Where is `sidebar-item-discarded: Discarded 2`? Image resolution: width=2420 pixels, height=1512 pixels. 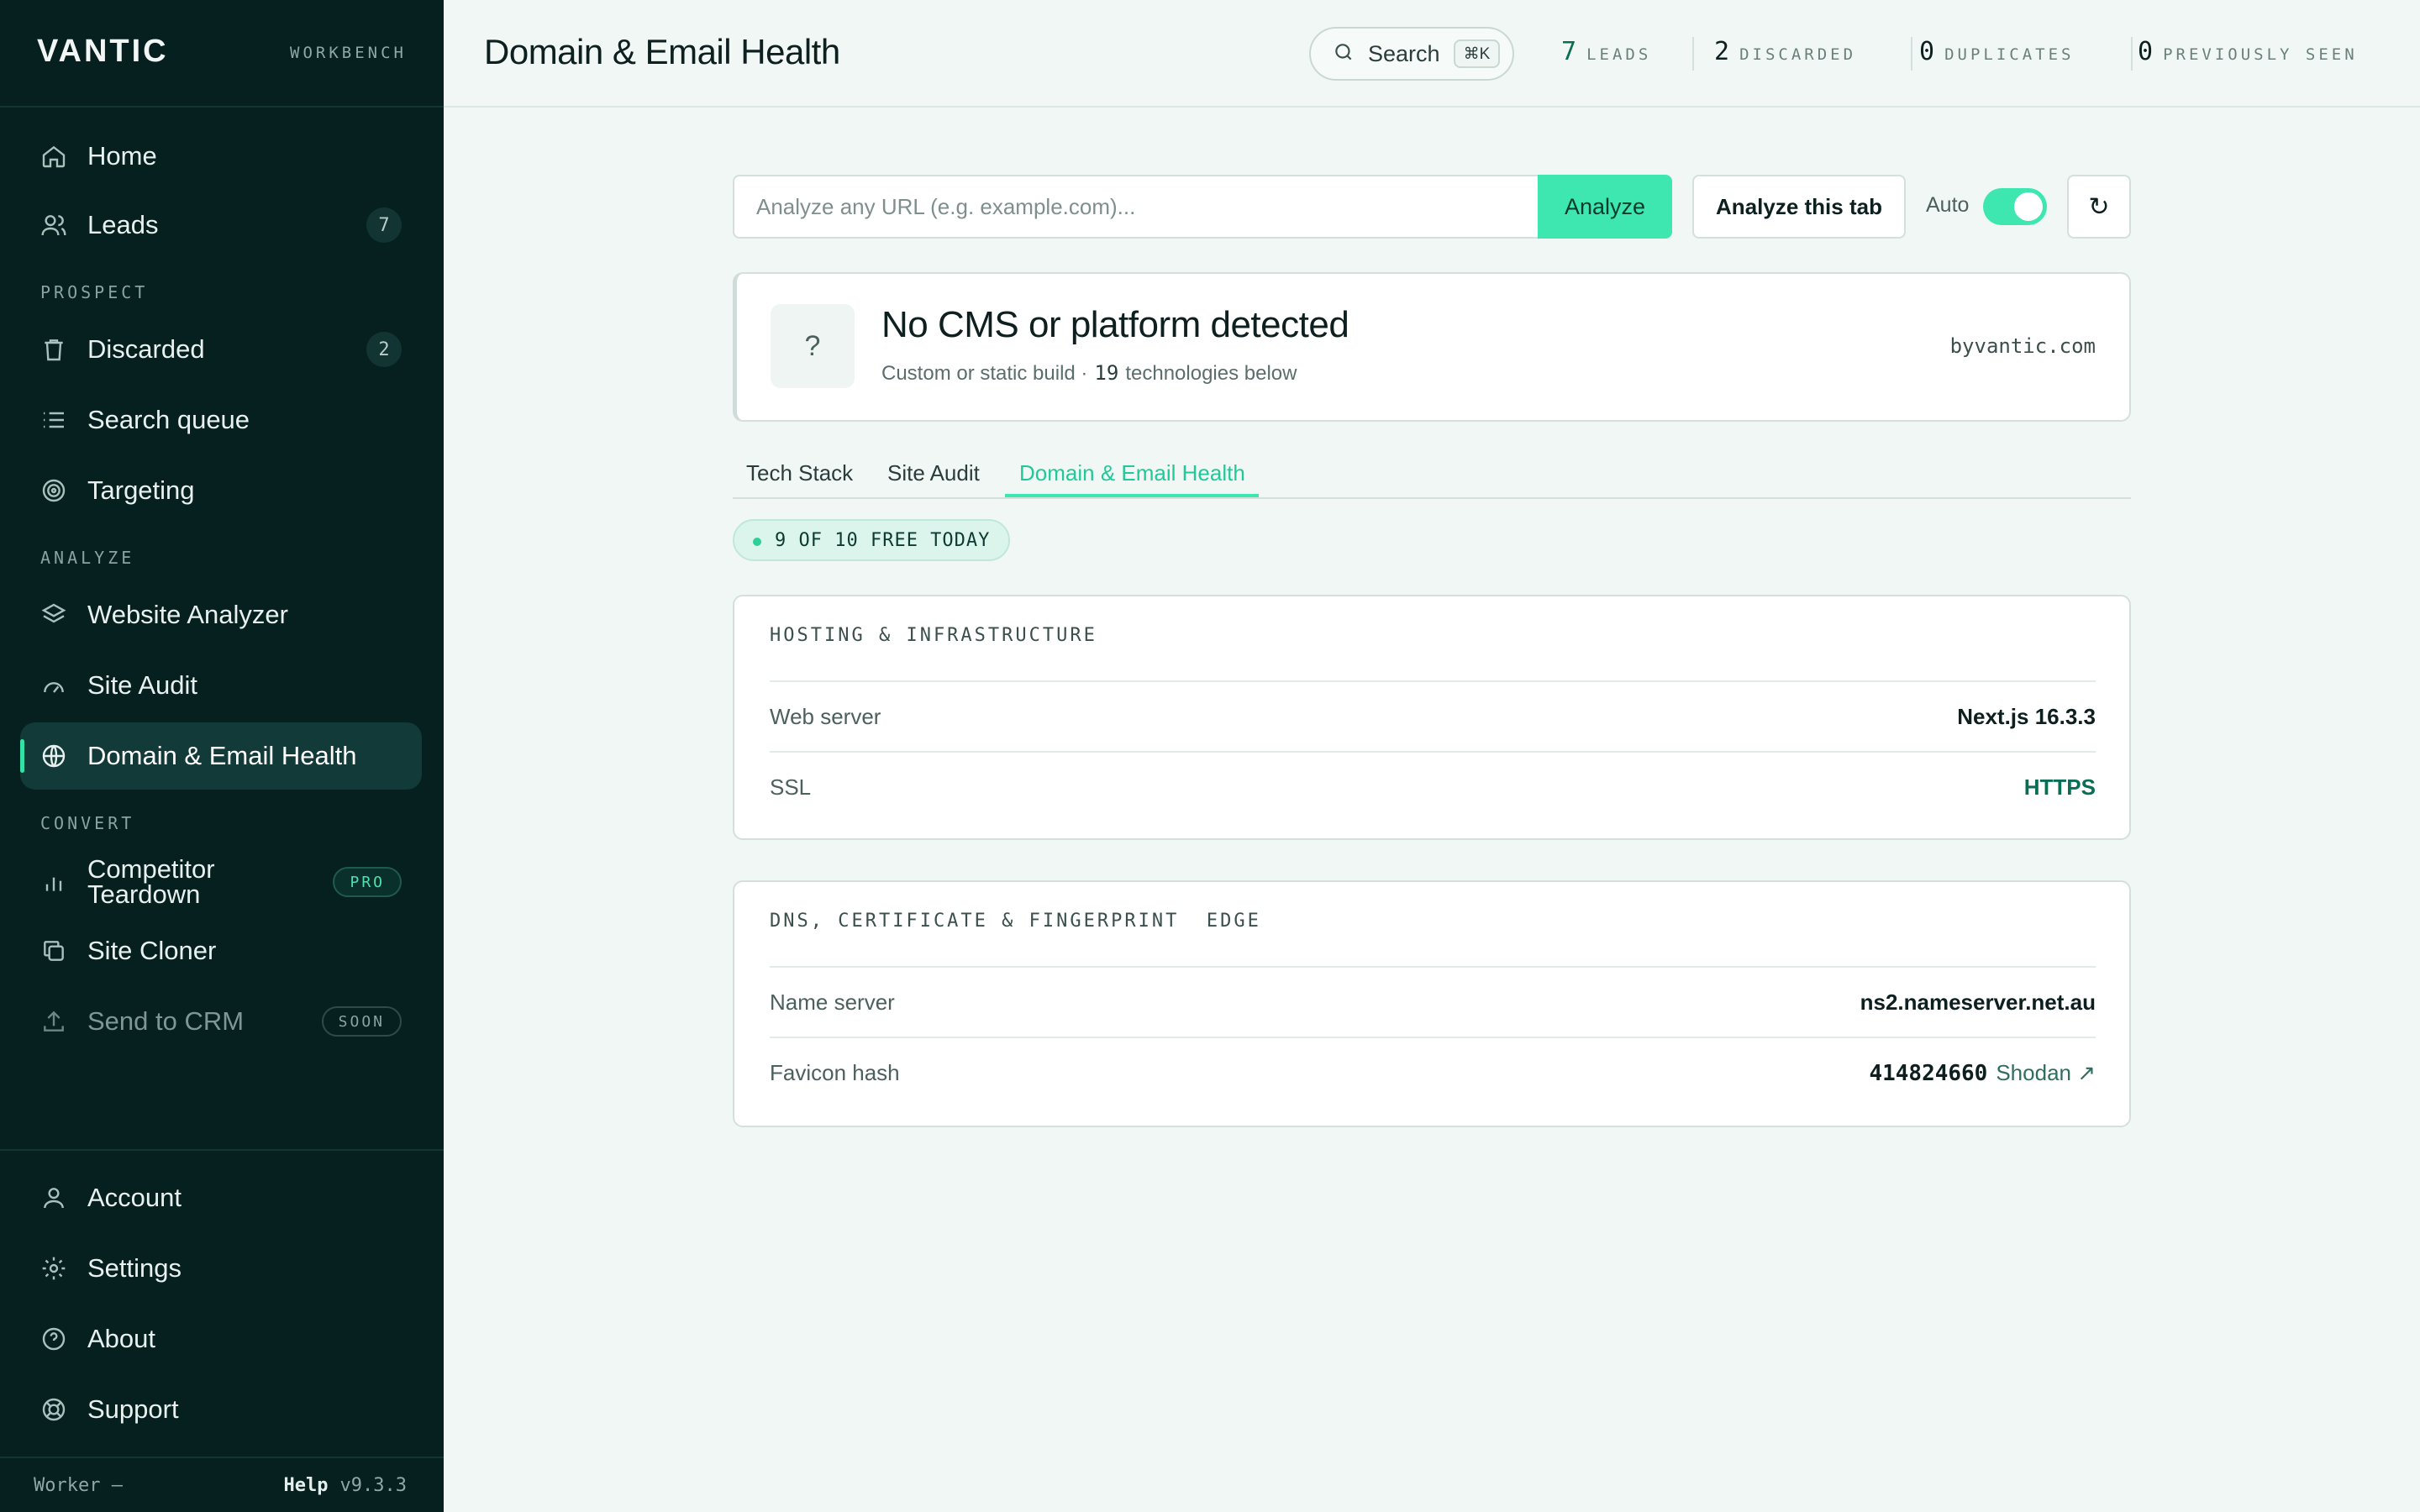
sidebar-item-discarded: Discarded 2 is located at coordinates (221, 349).